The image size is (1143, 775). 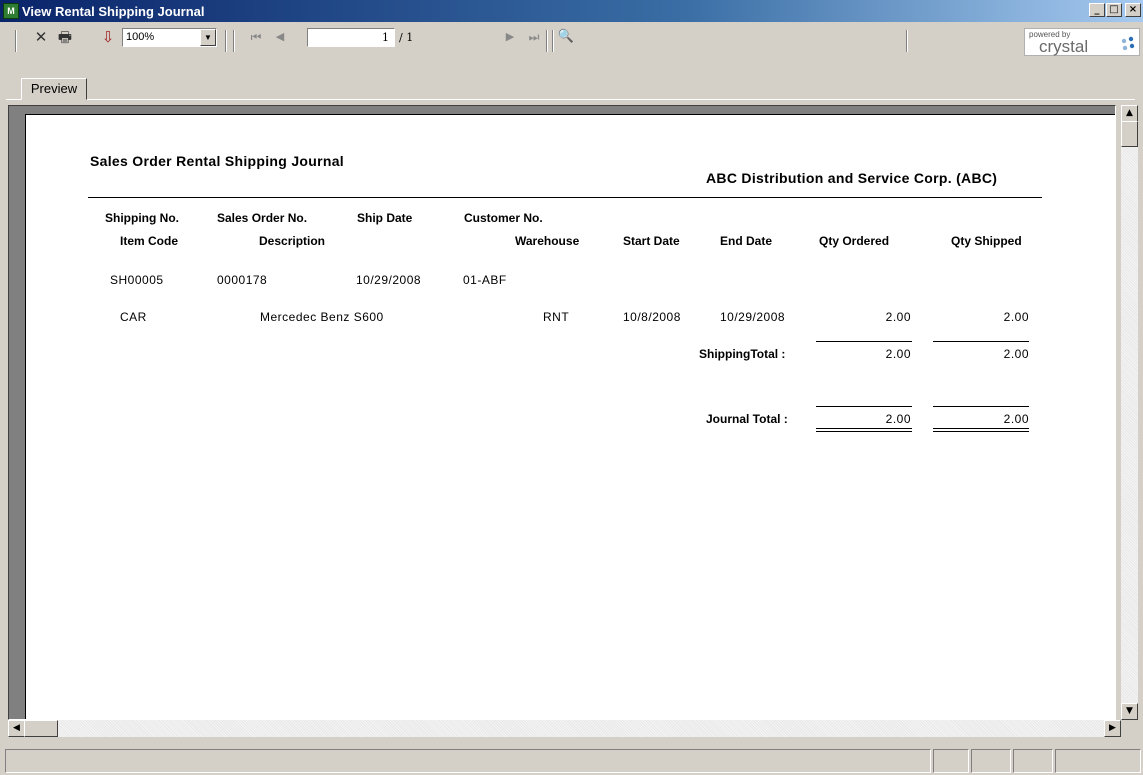 What do you see at coordinates (406, 37) in the screenshot?
I see `total-pages: / 1` at bounding box center [406, 37].